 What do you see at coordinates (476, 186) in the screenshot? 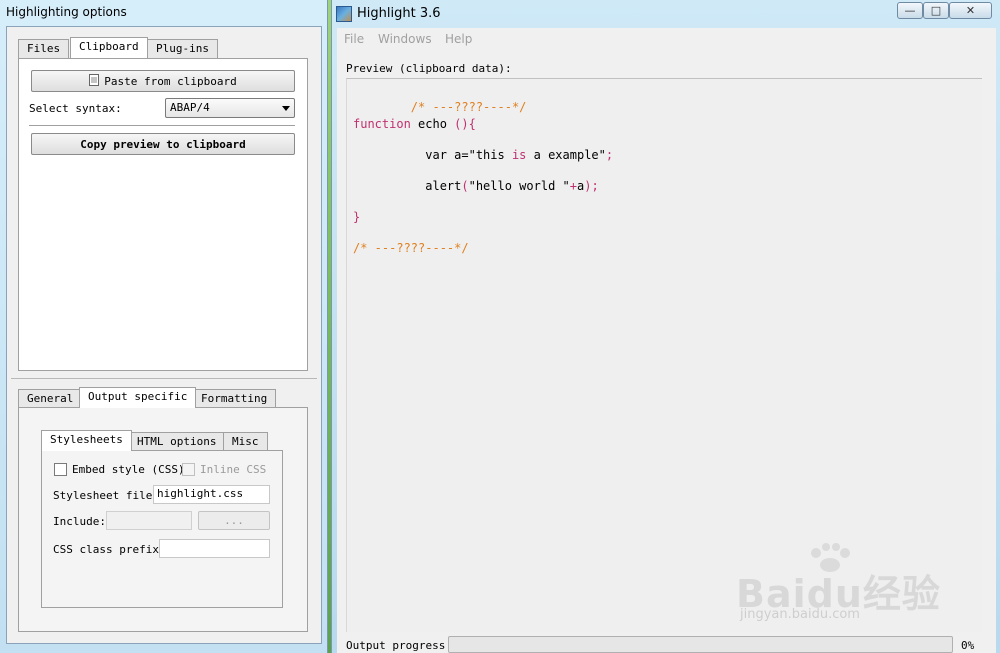
I see `code-line-4: alert("hello world "+a);` at bounding box center [476, 186].